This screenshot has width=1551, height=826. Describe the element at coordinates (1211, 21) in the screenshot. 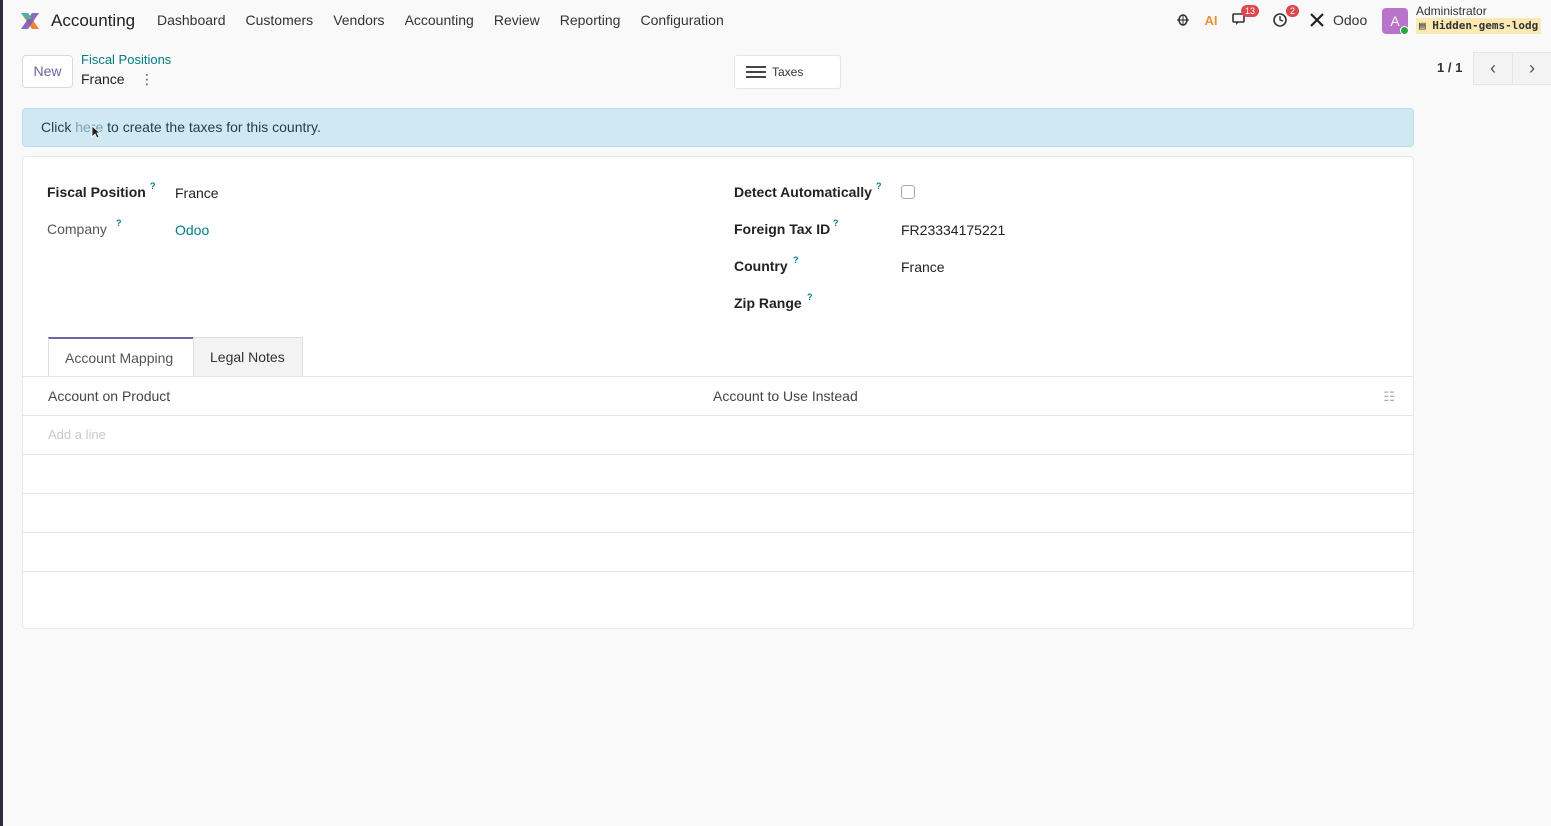

I see `ai-icon: AI` at that location.